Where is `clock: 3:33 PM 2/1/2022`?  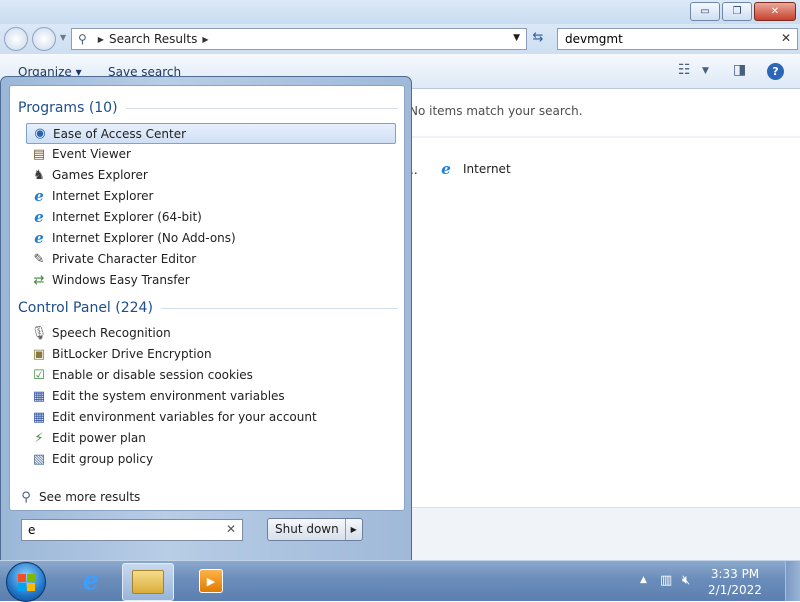
clock: 3:33 PM 2/1/2022 is located at coordinates (735, 582).